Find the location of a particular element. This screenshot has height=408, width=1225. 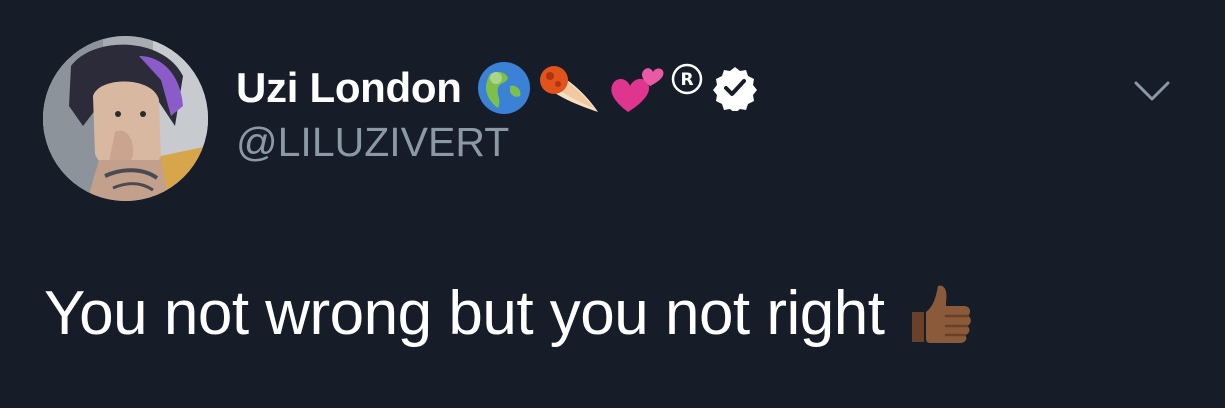

chevron-down-icon is located at coordinates (1152, 91).